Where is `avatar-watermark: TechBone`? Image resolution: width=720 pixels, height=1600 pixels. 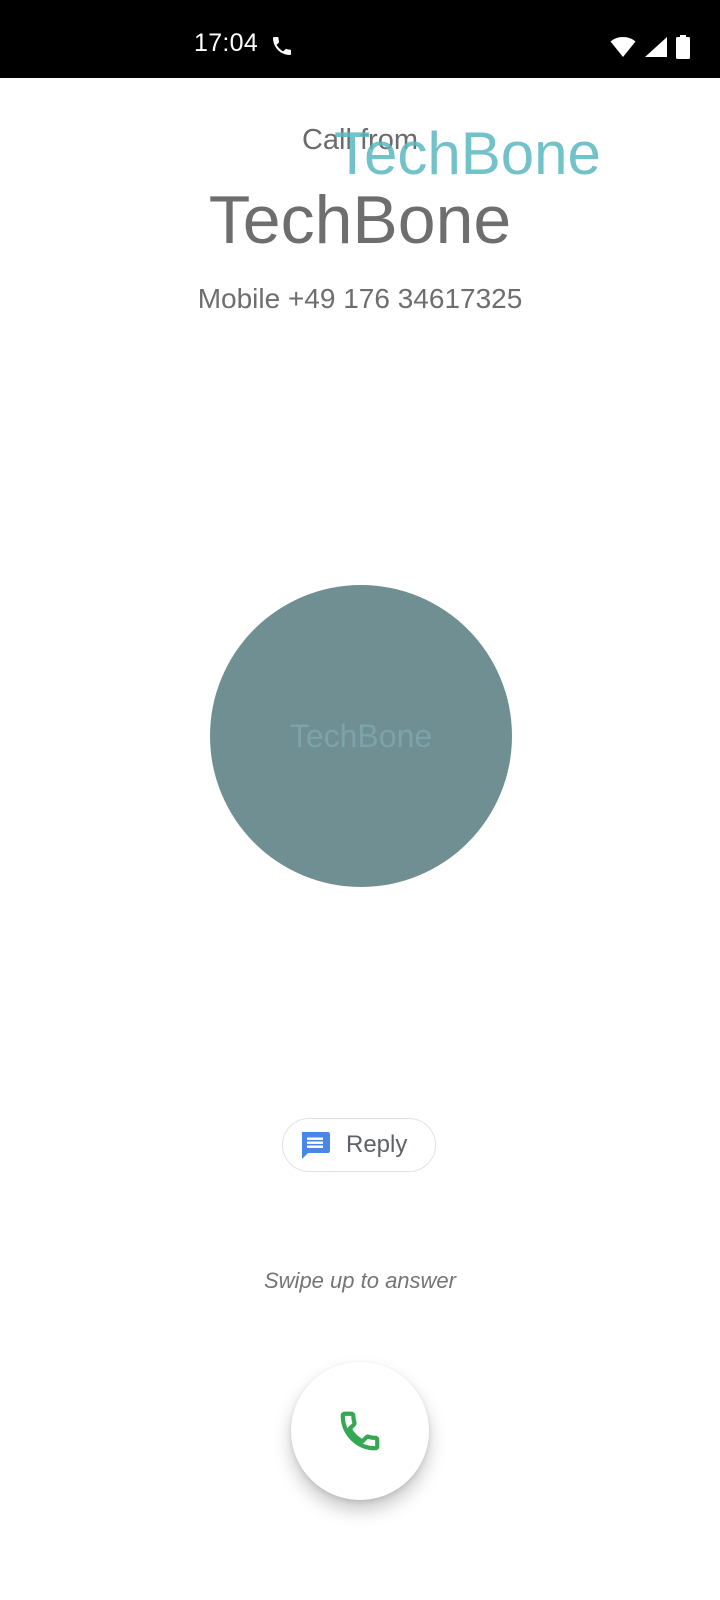 avatar-watermark: TechBone is located at coordinates (361, 736).